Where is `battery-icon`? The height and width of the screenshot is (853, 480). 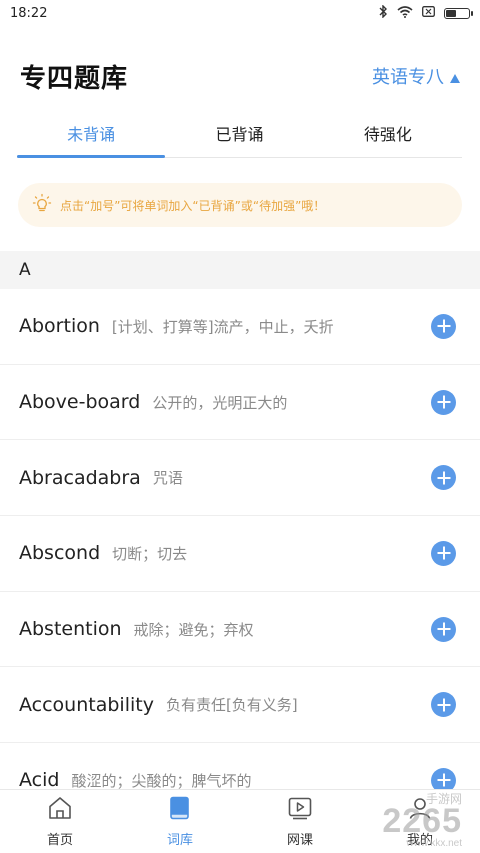 battery-icon is located at coordinates (458, 13).